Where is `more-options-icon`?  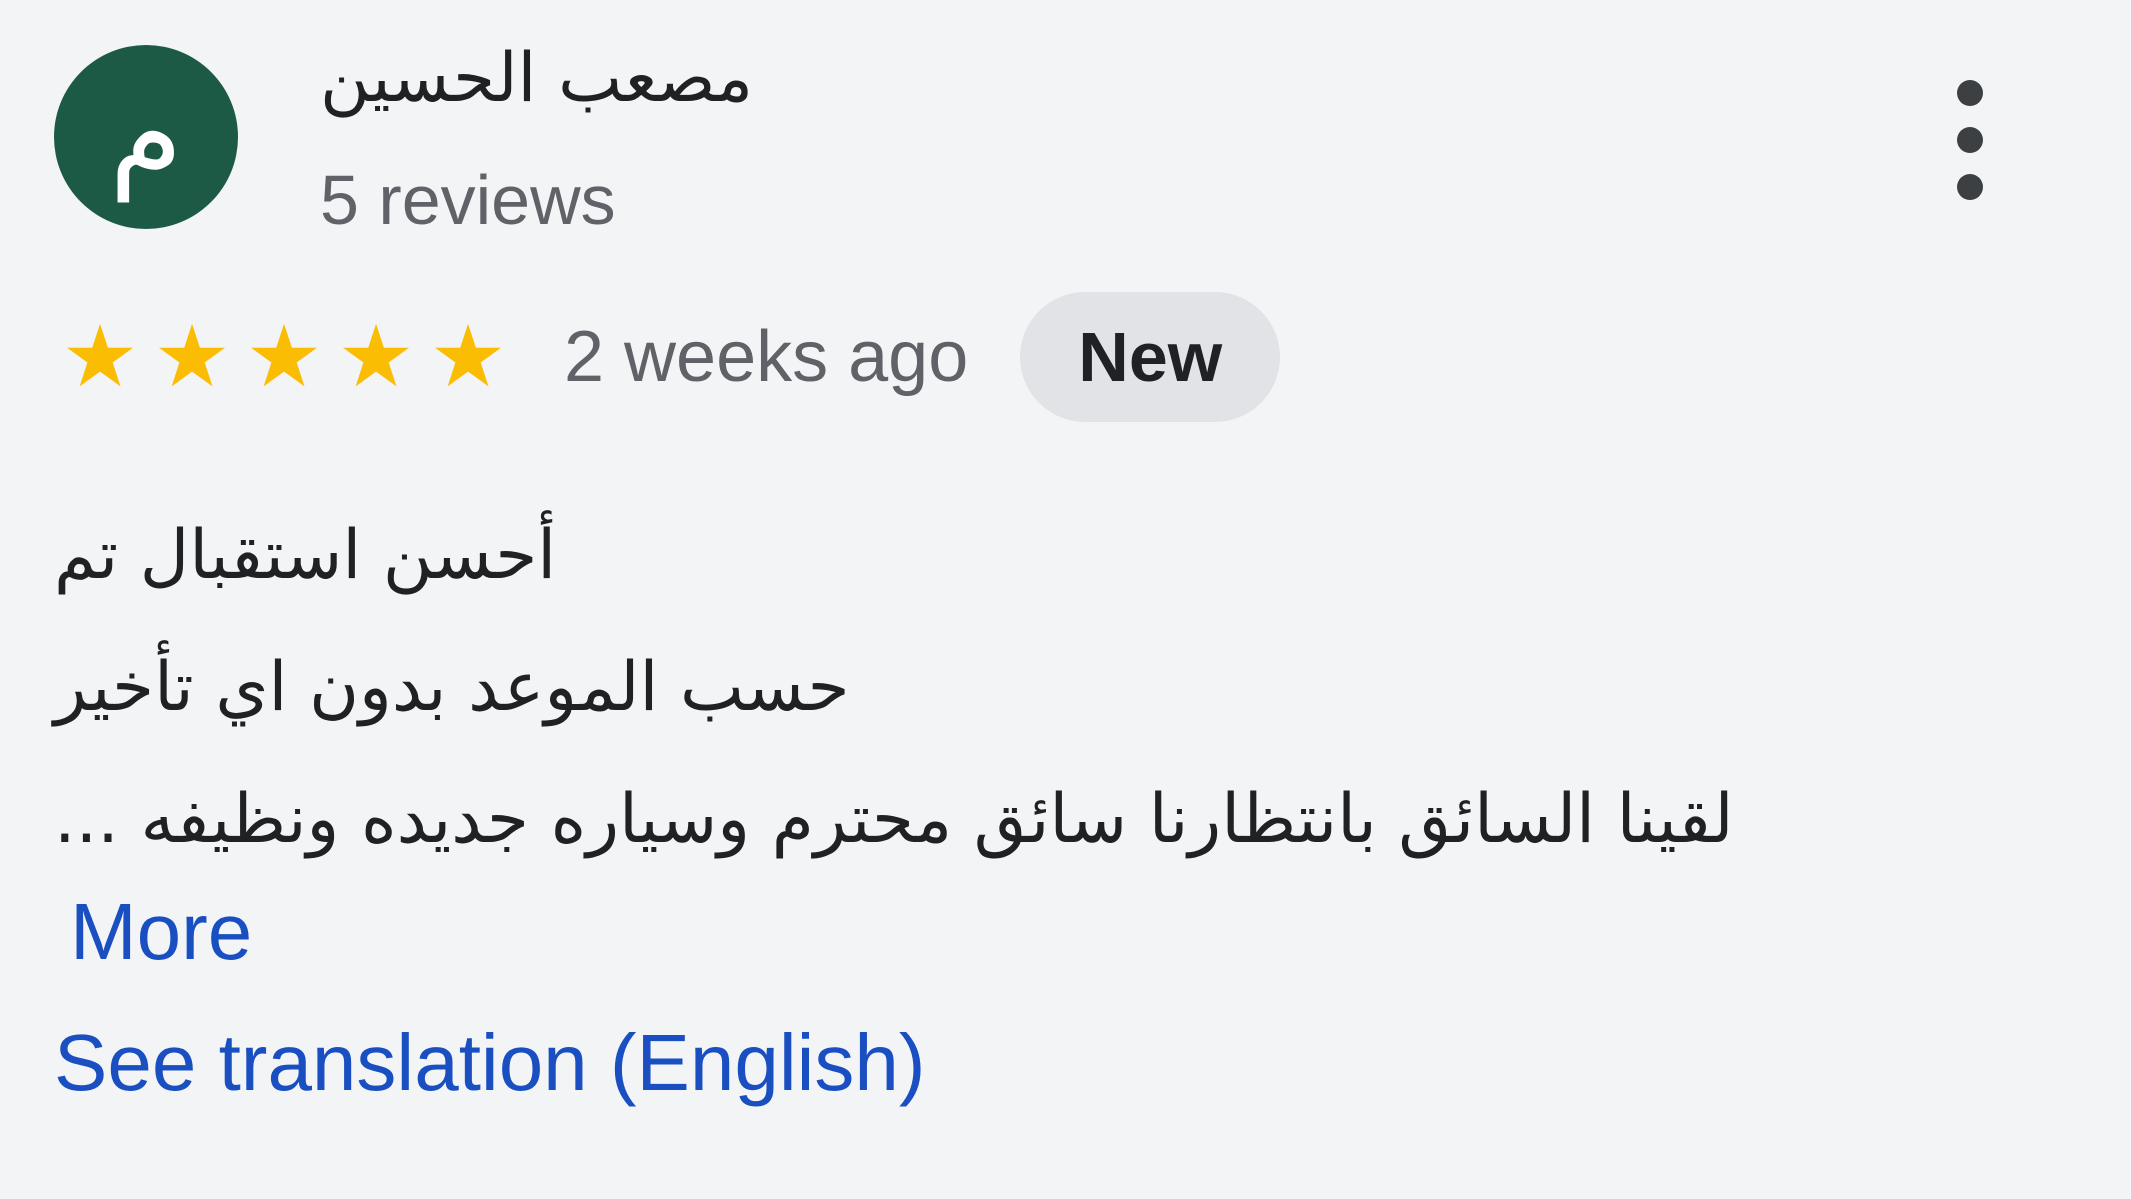
more-options-icon is located at coordinates (1970, 140).